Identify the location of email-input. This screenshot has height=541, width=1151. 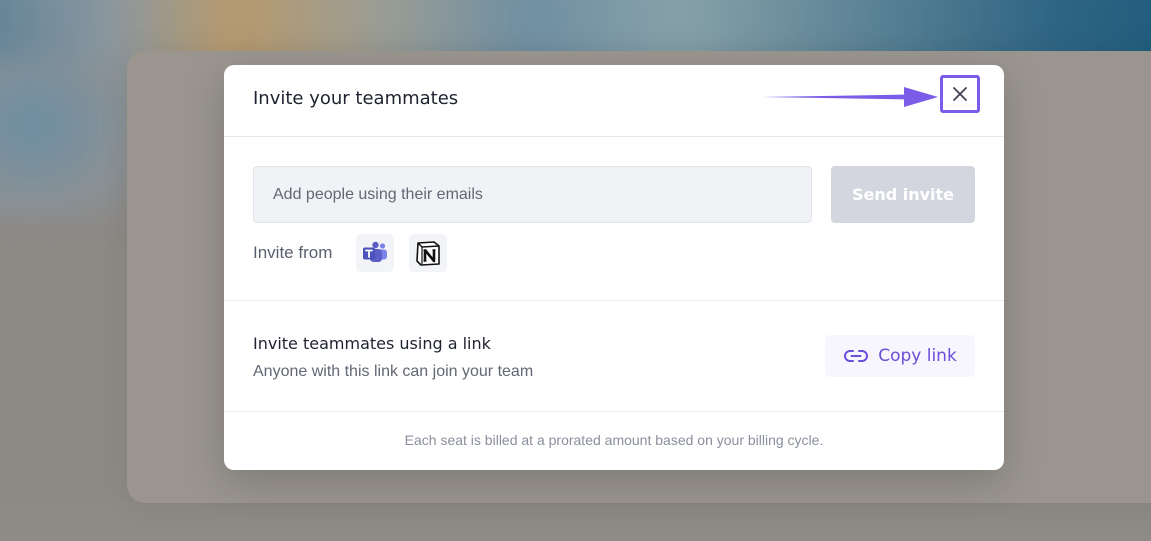
(532, 194).